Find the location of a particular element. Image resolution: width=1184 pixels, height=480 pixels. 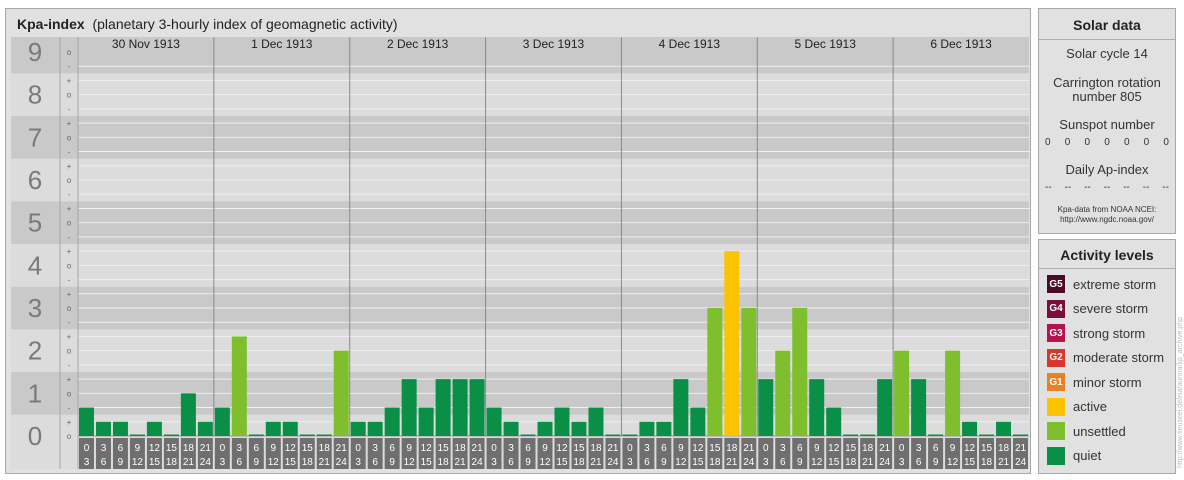

source-line1: Kpa-data from NOAA NCEI: is located at coordinates (1107, 209).